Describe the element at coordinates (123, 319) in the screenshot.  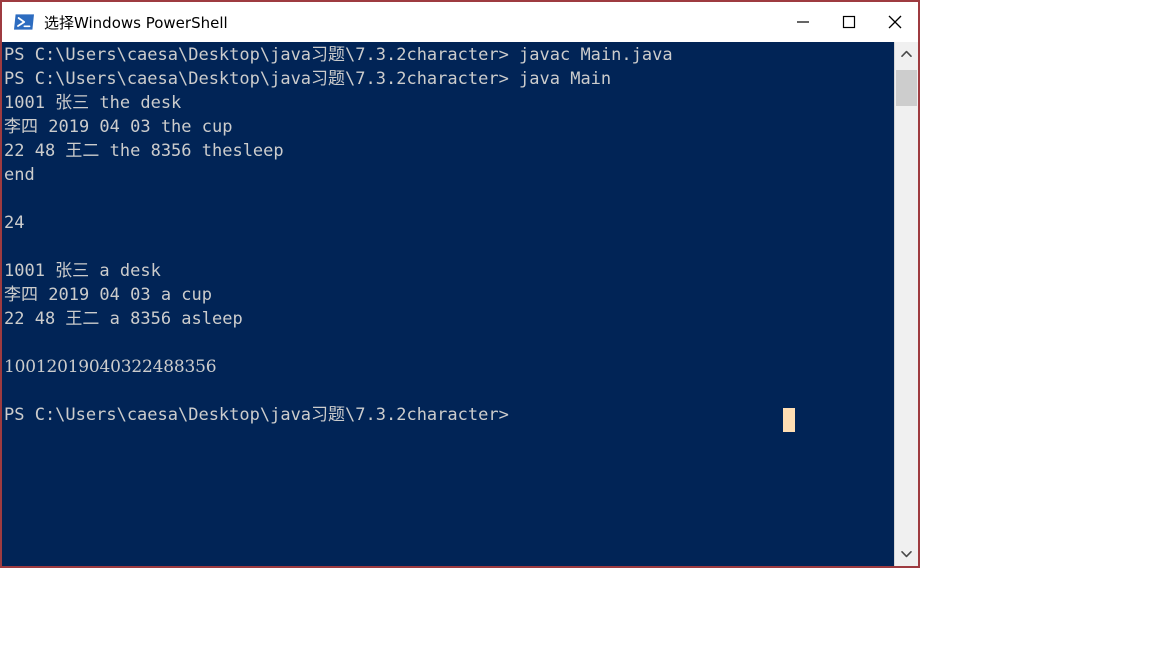
I see `console-line: 22 48 王二 a 8356 asleep` at that location.